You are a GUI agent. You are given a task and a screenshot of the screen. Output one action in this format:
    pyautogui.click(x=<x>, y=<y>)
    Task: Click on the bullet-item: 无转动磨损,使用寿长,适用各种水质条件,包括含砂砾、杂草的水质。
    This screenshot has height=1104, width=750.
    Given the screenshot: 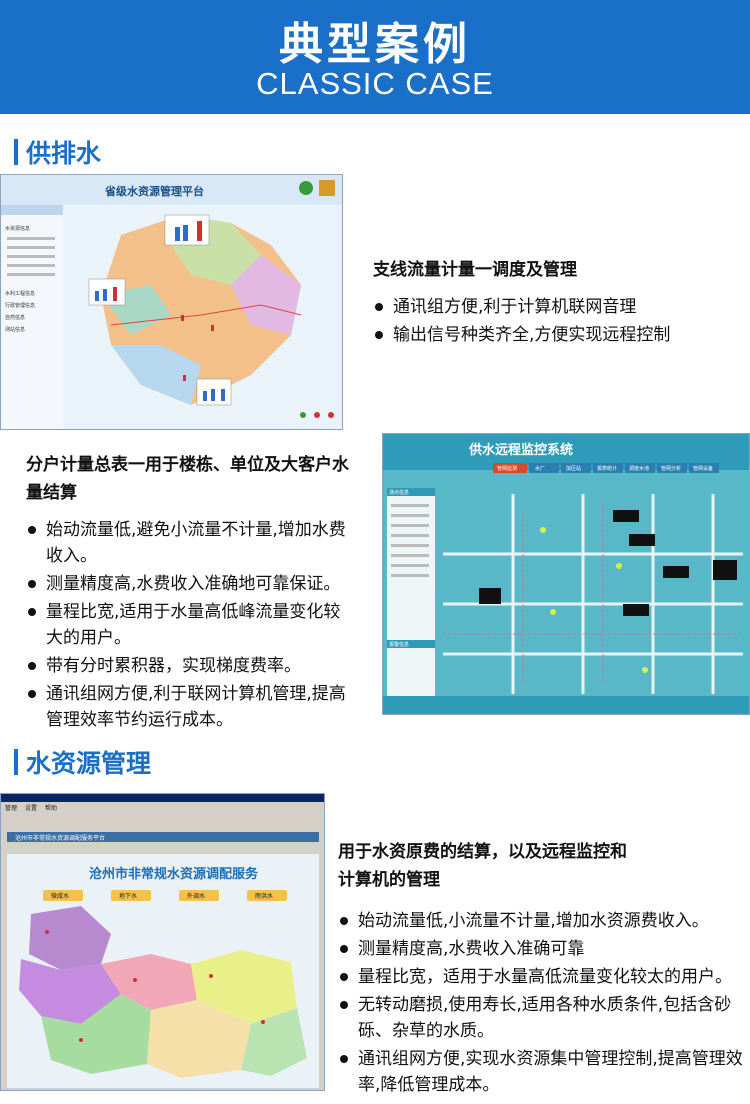 What is the action you would take?
    pyautogui.click(x=541, y=1018)
    